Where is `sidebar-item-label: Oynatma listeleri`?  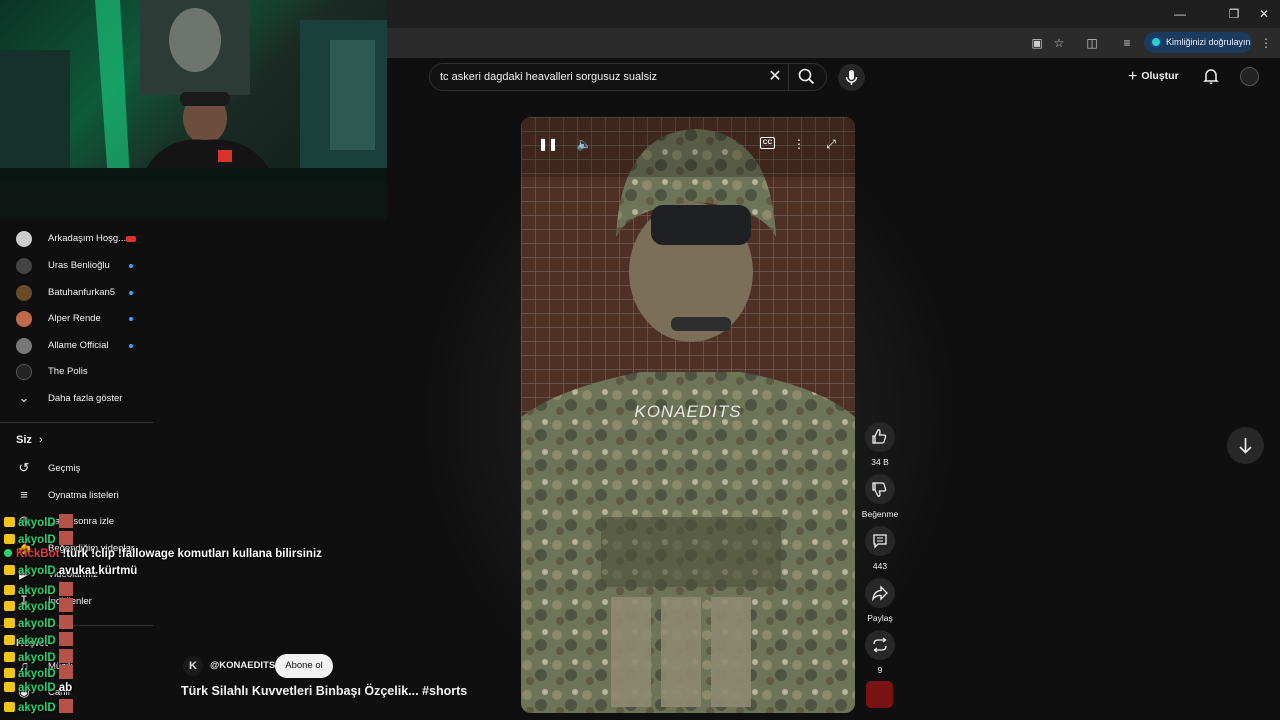
sidebar-item-label: Oynatma listeleri is located at coordinates (83, 495).